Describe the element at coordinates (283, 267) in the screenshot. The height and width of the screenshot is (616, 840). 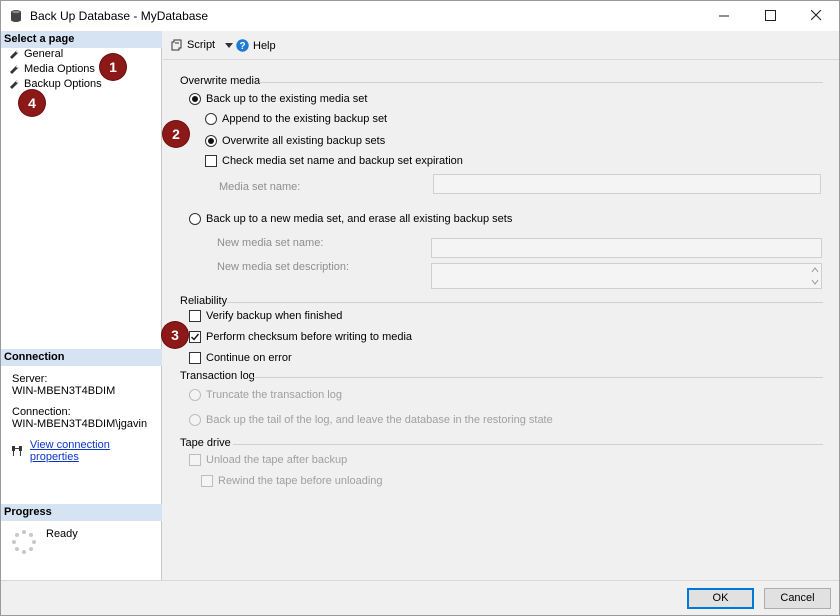
I see `new-media-set-desc-label: New media set description:` at that location.